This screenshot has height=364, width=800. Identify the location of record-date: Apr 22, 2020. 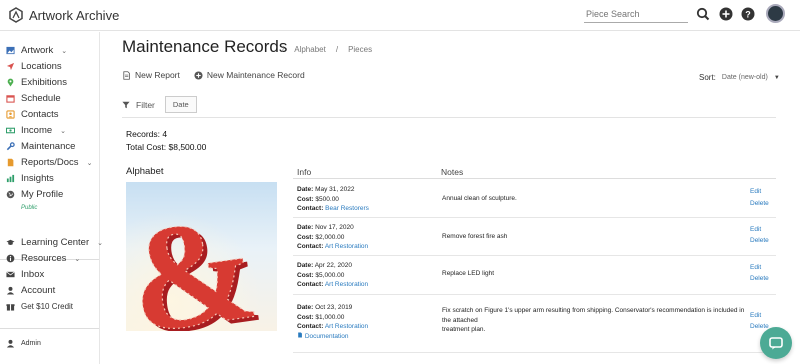
(333, 265).